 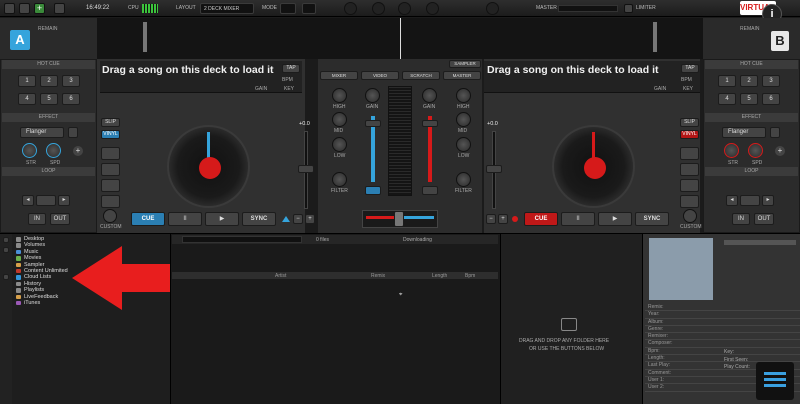 What do you see at coordinates (280, 276) in the screenshot?
I see `column-artist: Artist` at bounding box center [280, 276].